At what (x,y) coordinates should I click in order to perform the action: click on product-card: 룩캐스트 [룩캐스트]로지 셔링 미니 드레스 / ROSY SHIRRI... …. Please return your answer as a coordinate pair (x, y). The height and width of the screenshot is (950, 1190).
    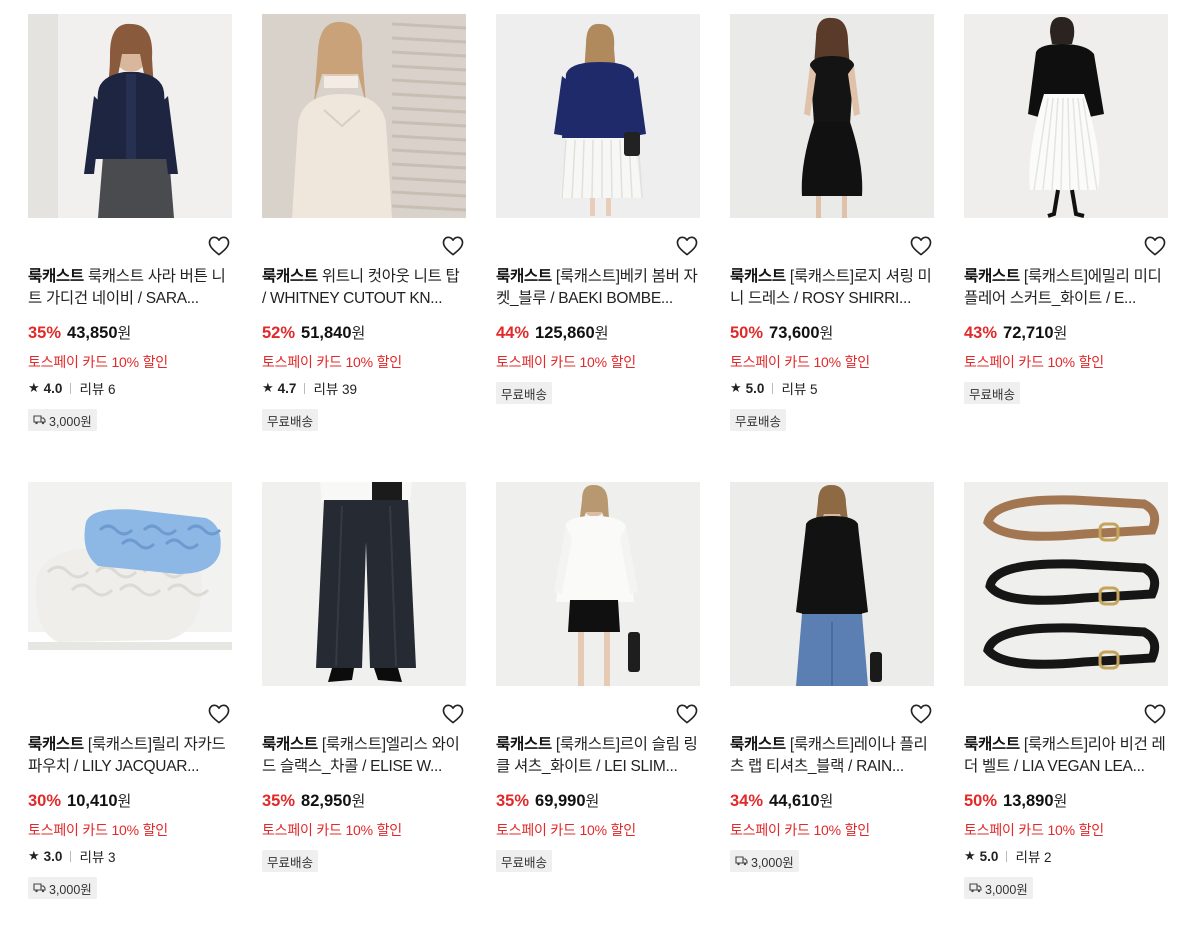
    Looking at the image, I should click on (832, 248).